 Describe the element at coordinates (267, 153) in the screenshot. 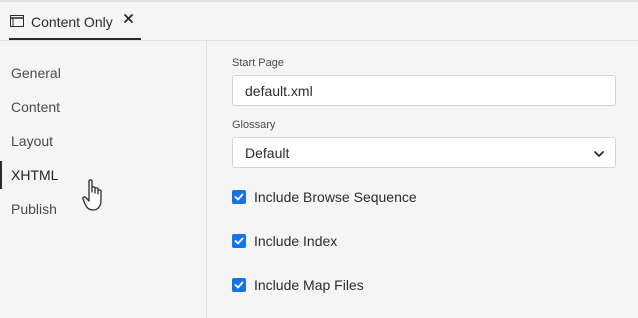

I see `glossary-value: Default` at that location.